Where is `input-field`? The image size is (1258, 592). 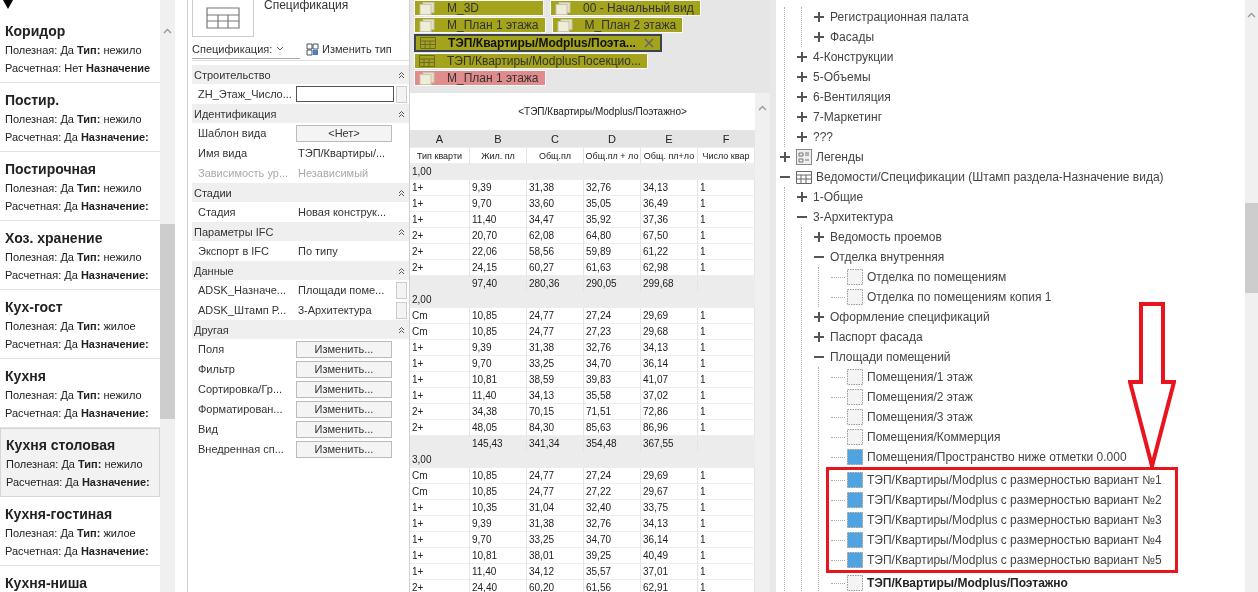 input-field is located at coordinates (345, 94).